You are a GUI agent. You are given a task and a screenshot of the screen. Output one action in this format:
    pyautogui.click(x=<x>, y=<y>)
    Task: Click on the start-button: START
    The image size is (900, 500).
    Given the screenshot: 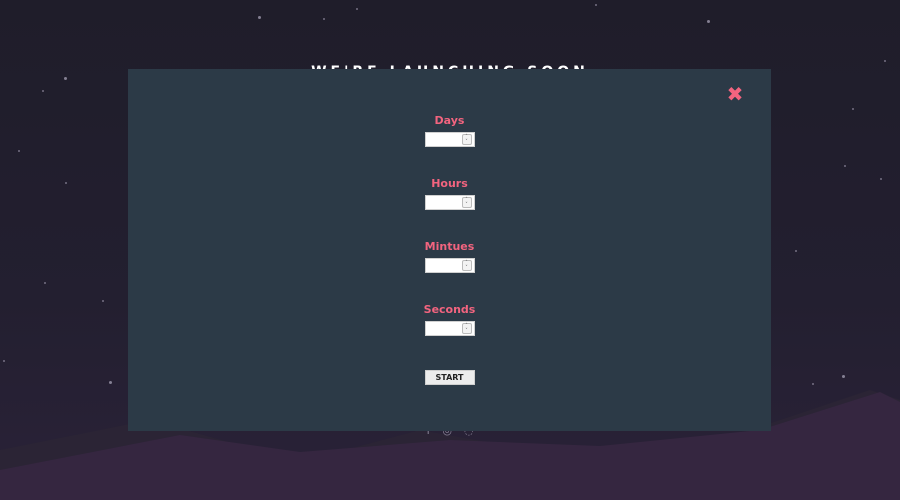 What is the action you would take?
    pyautogui.click(x=449, y=377)
    